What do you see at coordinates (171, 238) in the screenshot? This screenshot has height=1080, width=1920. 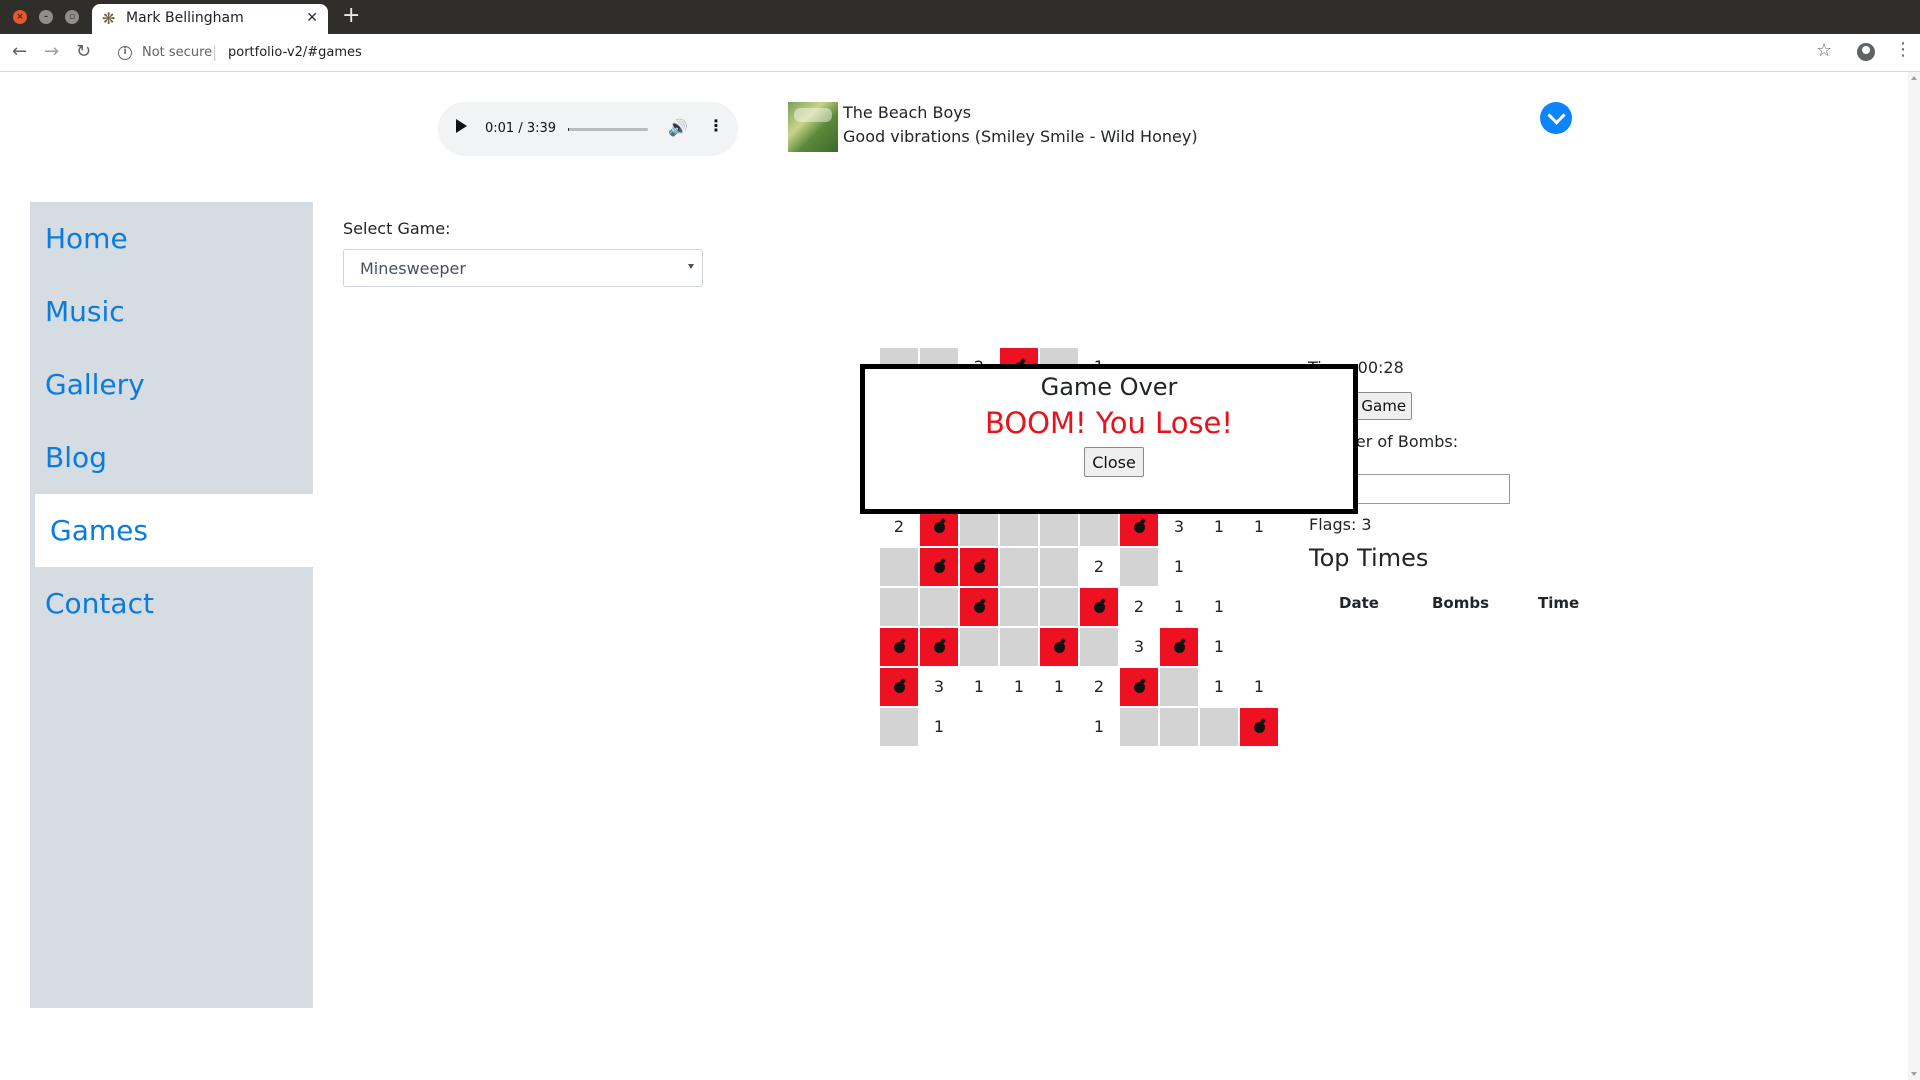 I see `sidebar-item-home: Home` at bounding box center [171, 238].